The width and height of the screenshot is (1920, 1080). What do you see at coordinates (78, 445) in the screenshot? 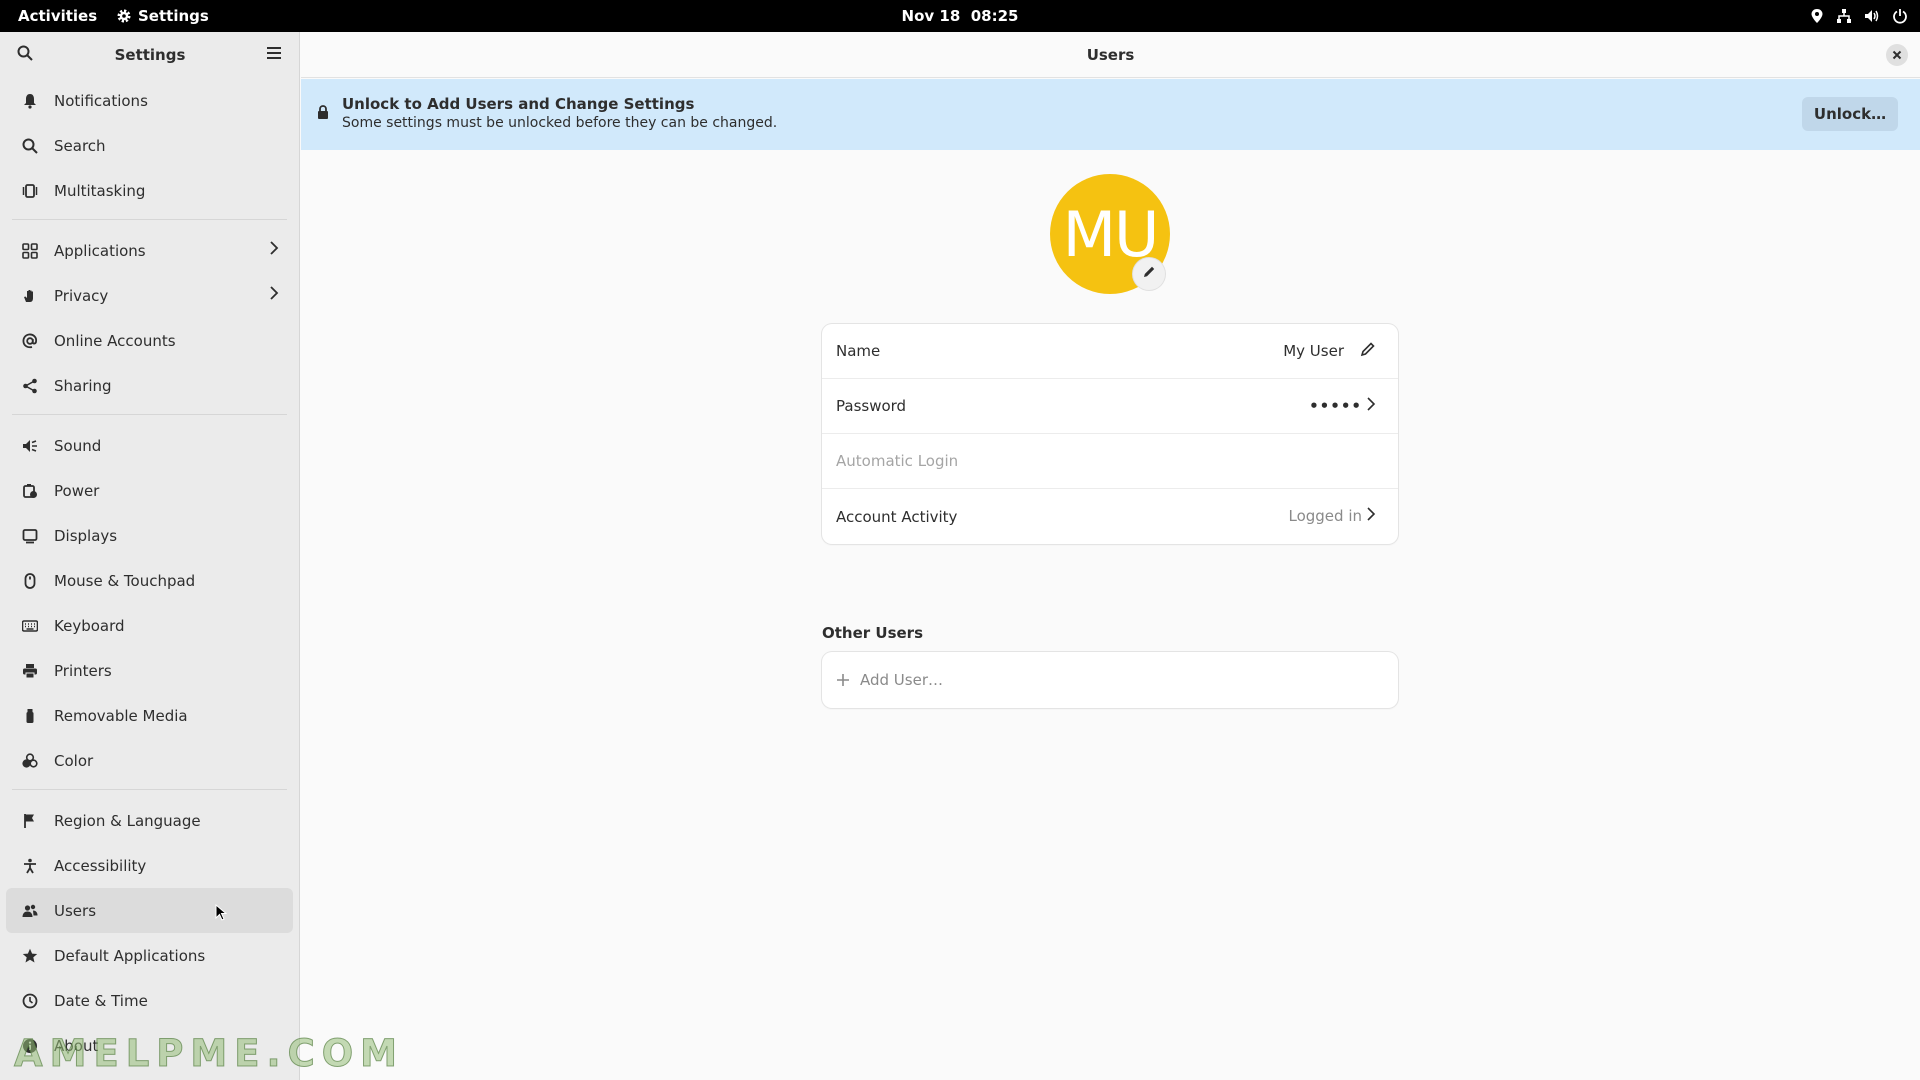
I see `sidebar-item-label: Sound` at bounding box center [78, 445].